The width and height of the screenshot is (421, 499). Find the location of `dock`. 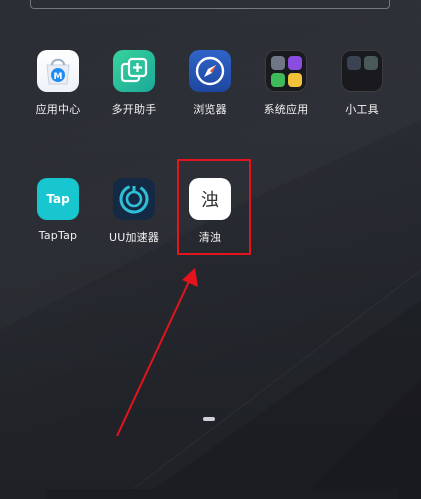

dock is located at coordinates (221, 494).